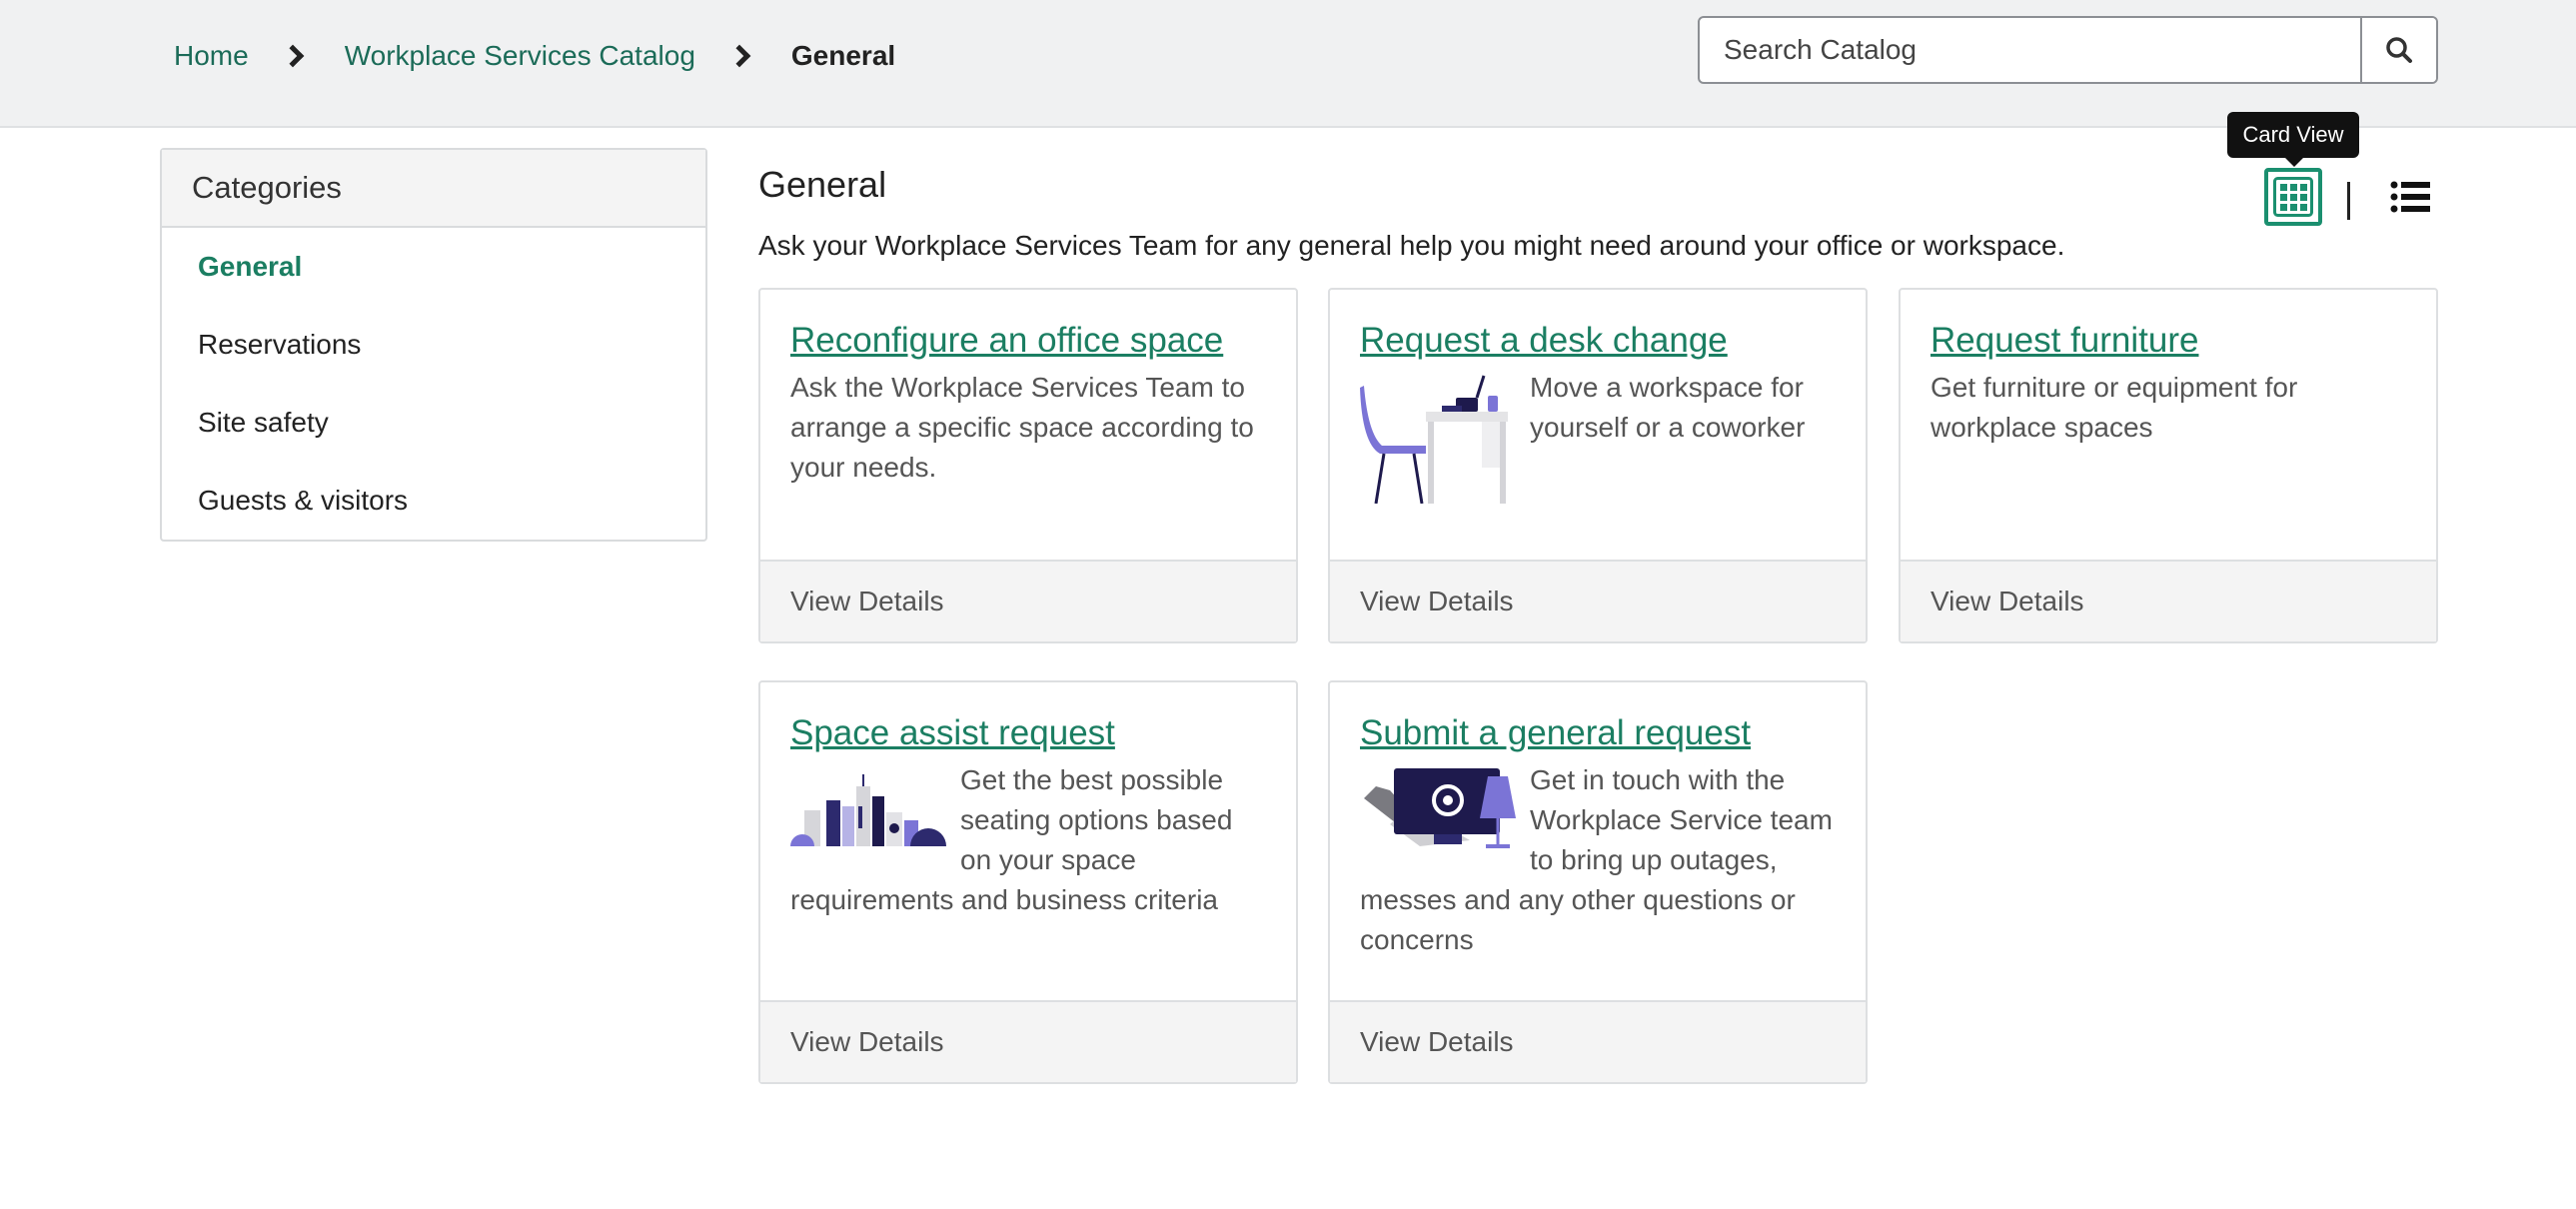  What do you see at coordinates (868, 810) in the screenshot?
I see `city-skyline-illustration` at bounding box center [868, 810].